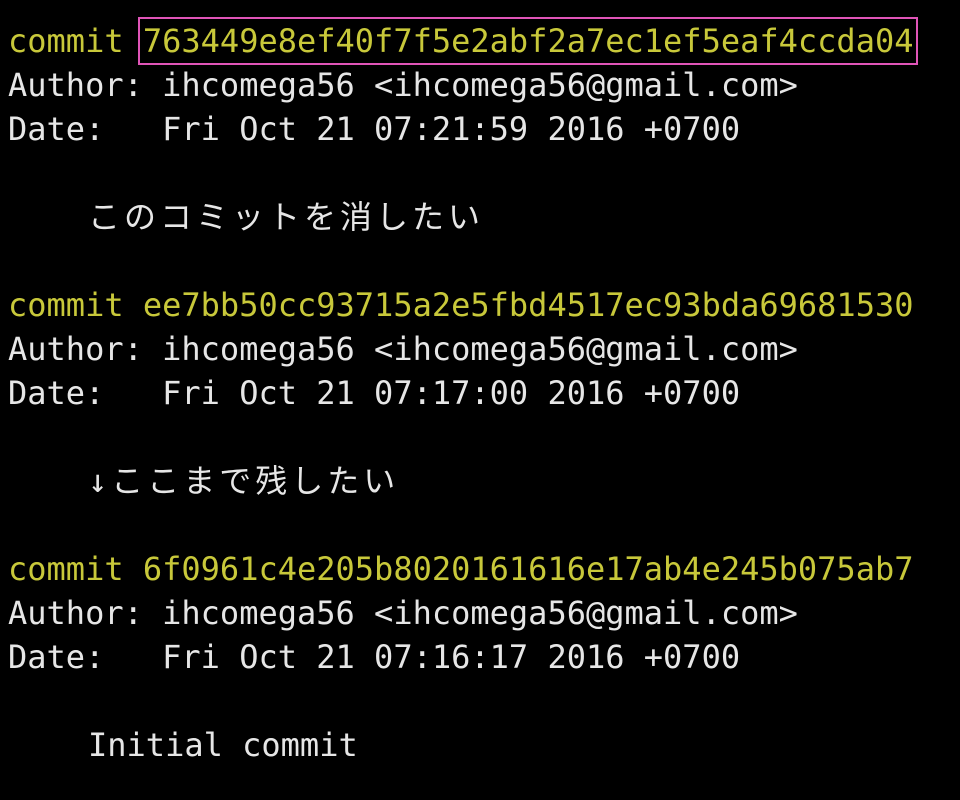 This screenshot has height=800, width=960. Describe the element at coordinates (244, 481) in the screenshot. I see `commit-message: ↓ここまで残したい` at that location.